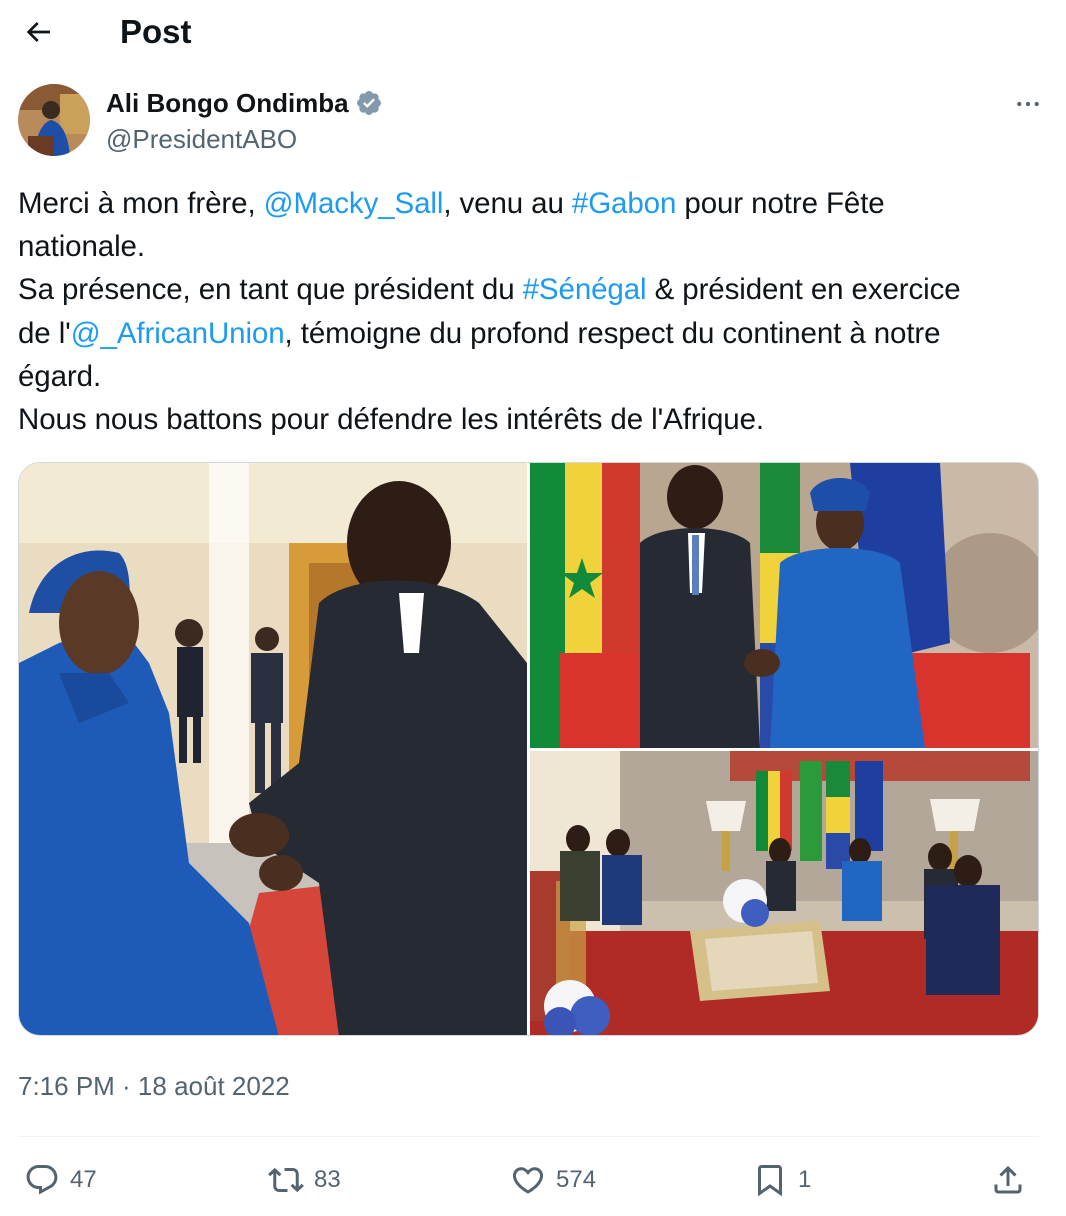 This screenshot has height=1216, width=1066. What do you see at coordinates (533, 122) in the screenshot?
I see `author-block: Ali Bongo Ondimba @PresidentABO` at bounding box center [533, 122].